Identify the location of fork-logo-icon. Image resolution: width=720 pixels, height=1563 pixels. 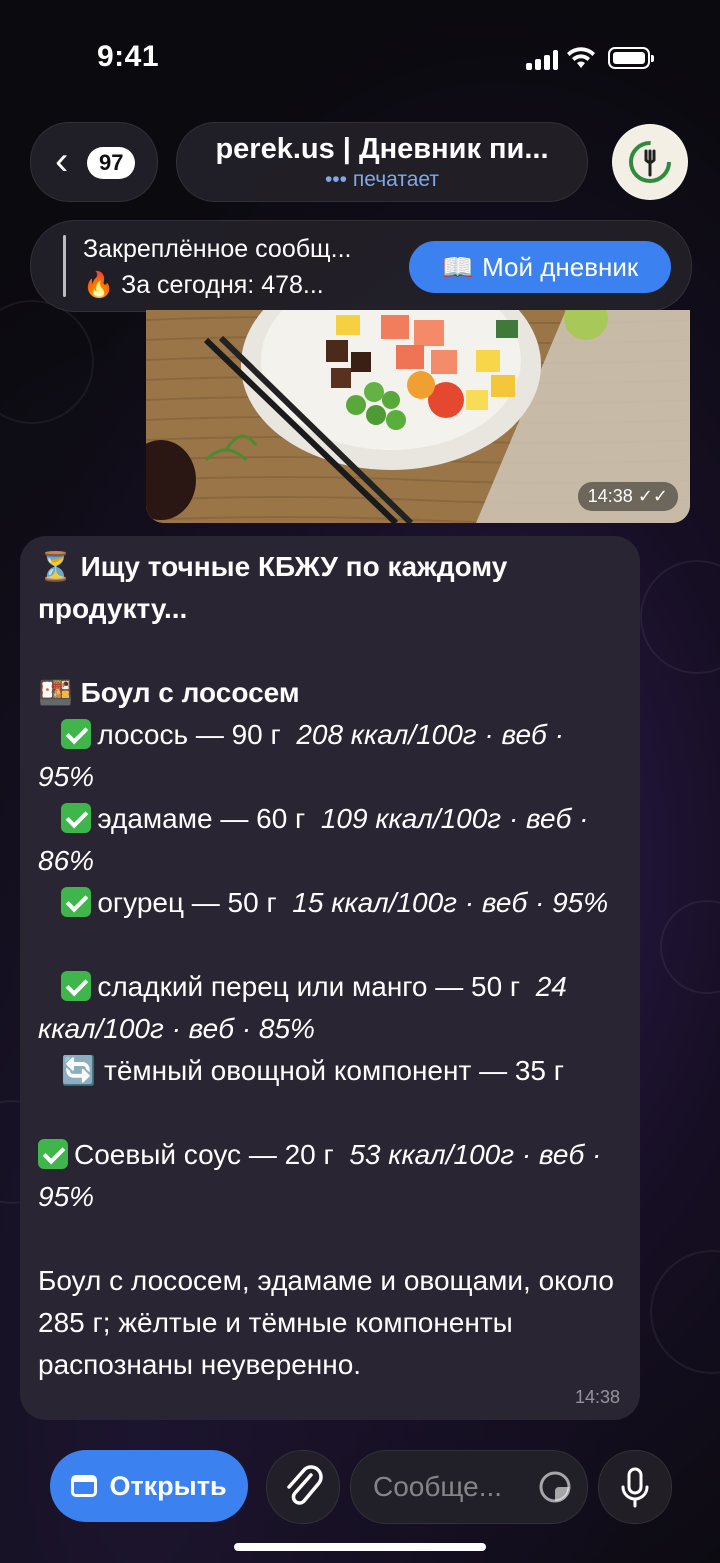
(650, 162).